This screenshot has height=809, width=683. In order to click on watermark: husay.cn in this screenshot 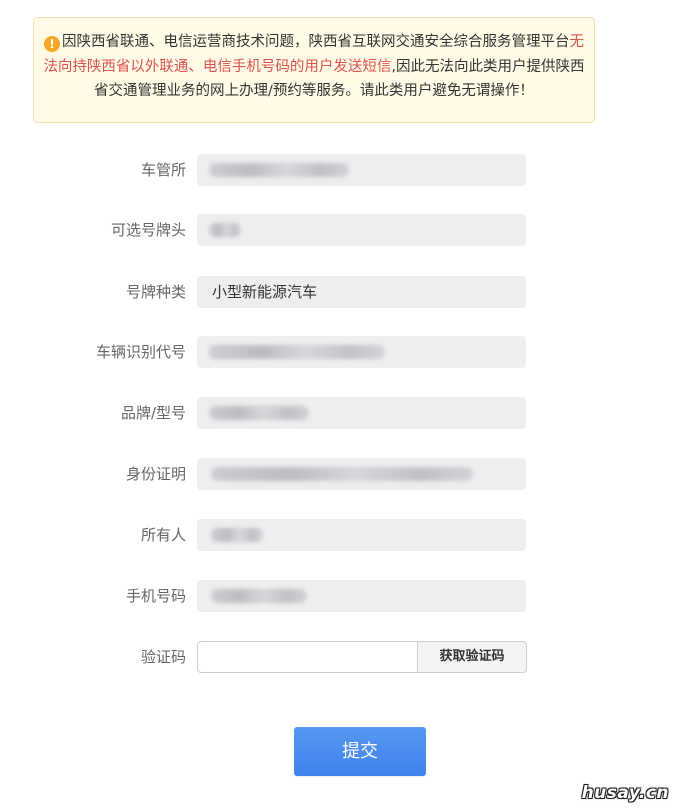, I will do `click(625, 793)`.